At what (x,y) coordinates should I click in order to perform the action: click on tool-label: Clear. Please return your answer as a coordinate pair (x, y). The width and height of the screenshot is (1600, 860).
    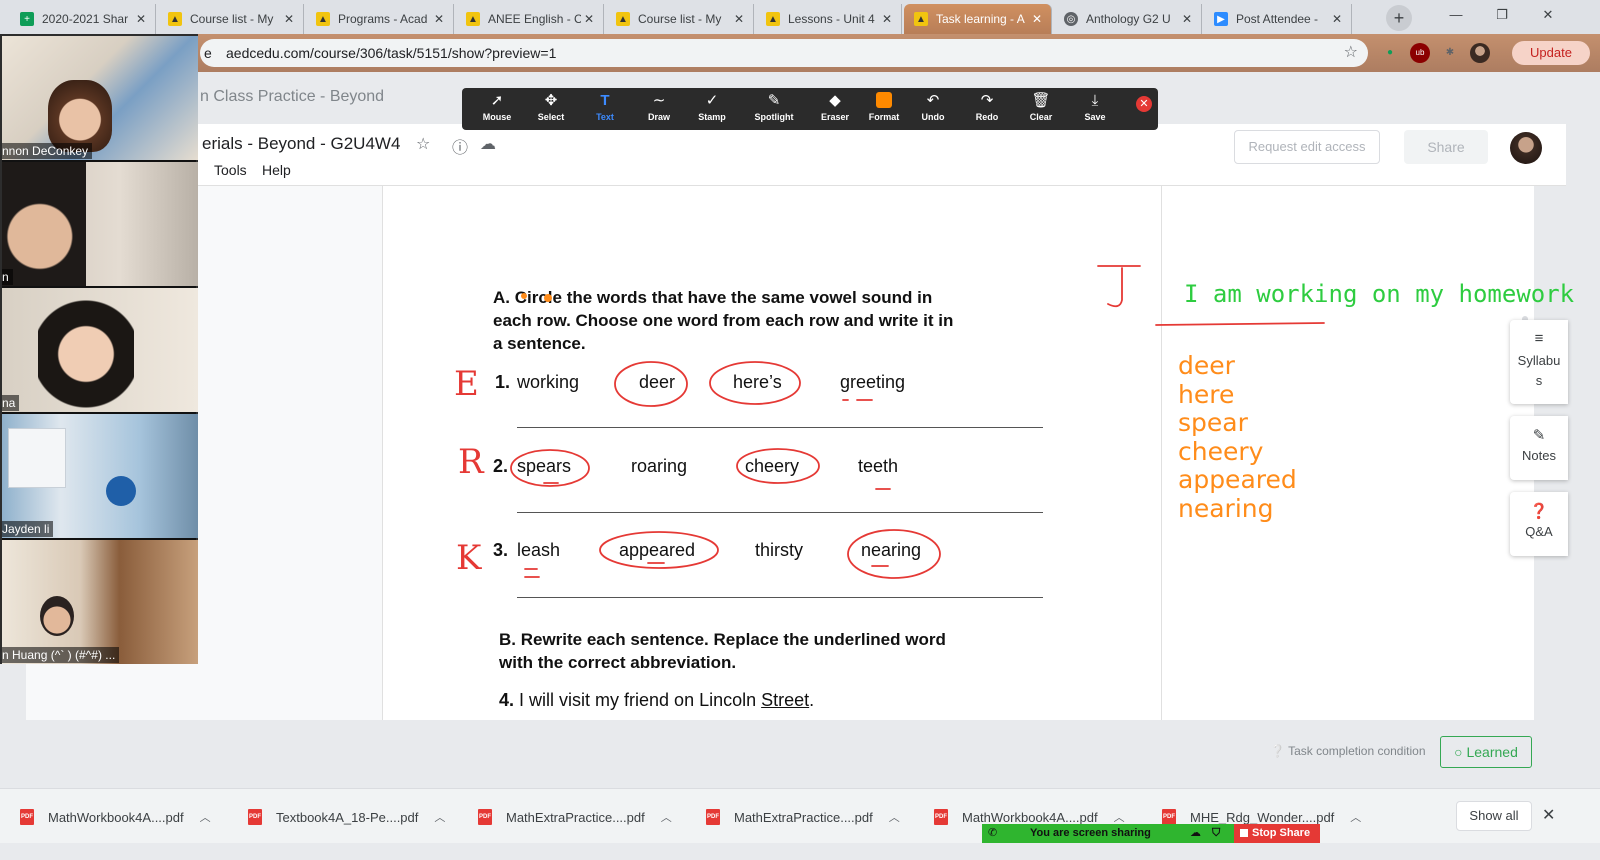
    Looking at the image, I should click on (1041, 117).